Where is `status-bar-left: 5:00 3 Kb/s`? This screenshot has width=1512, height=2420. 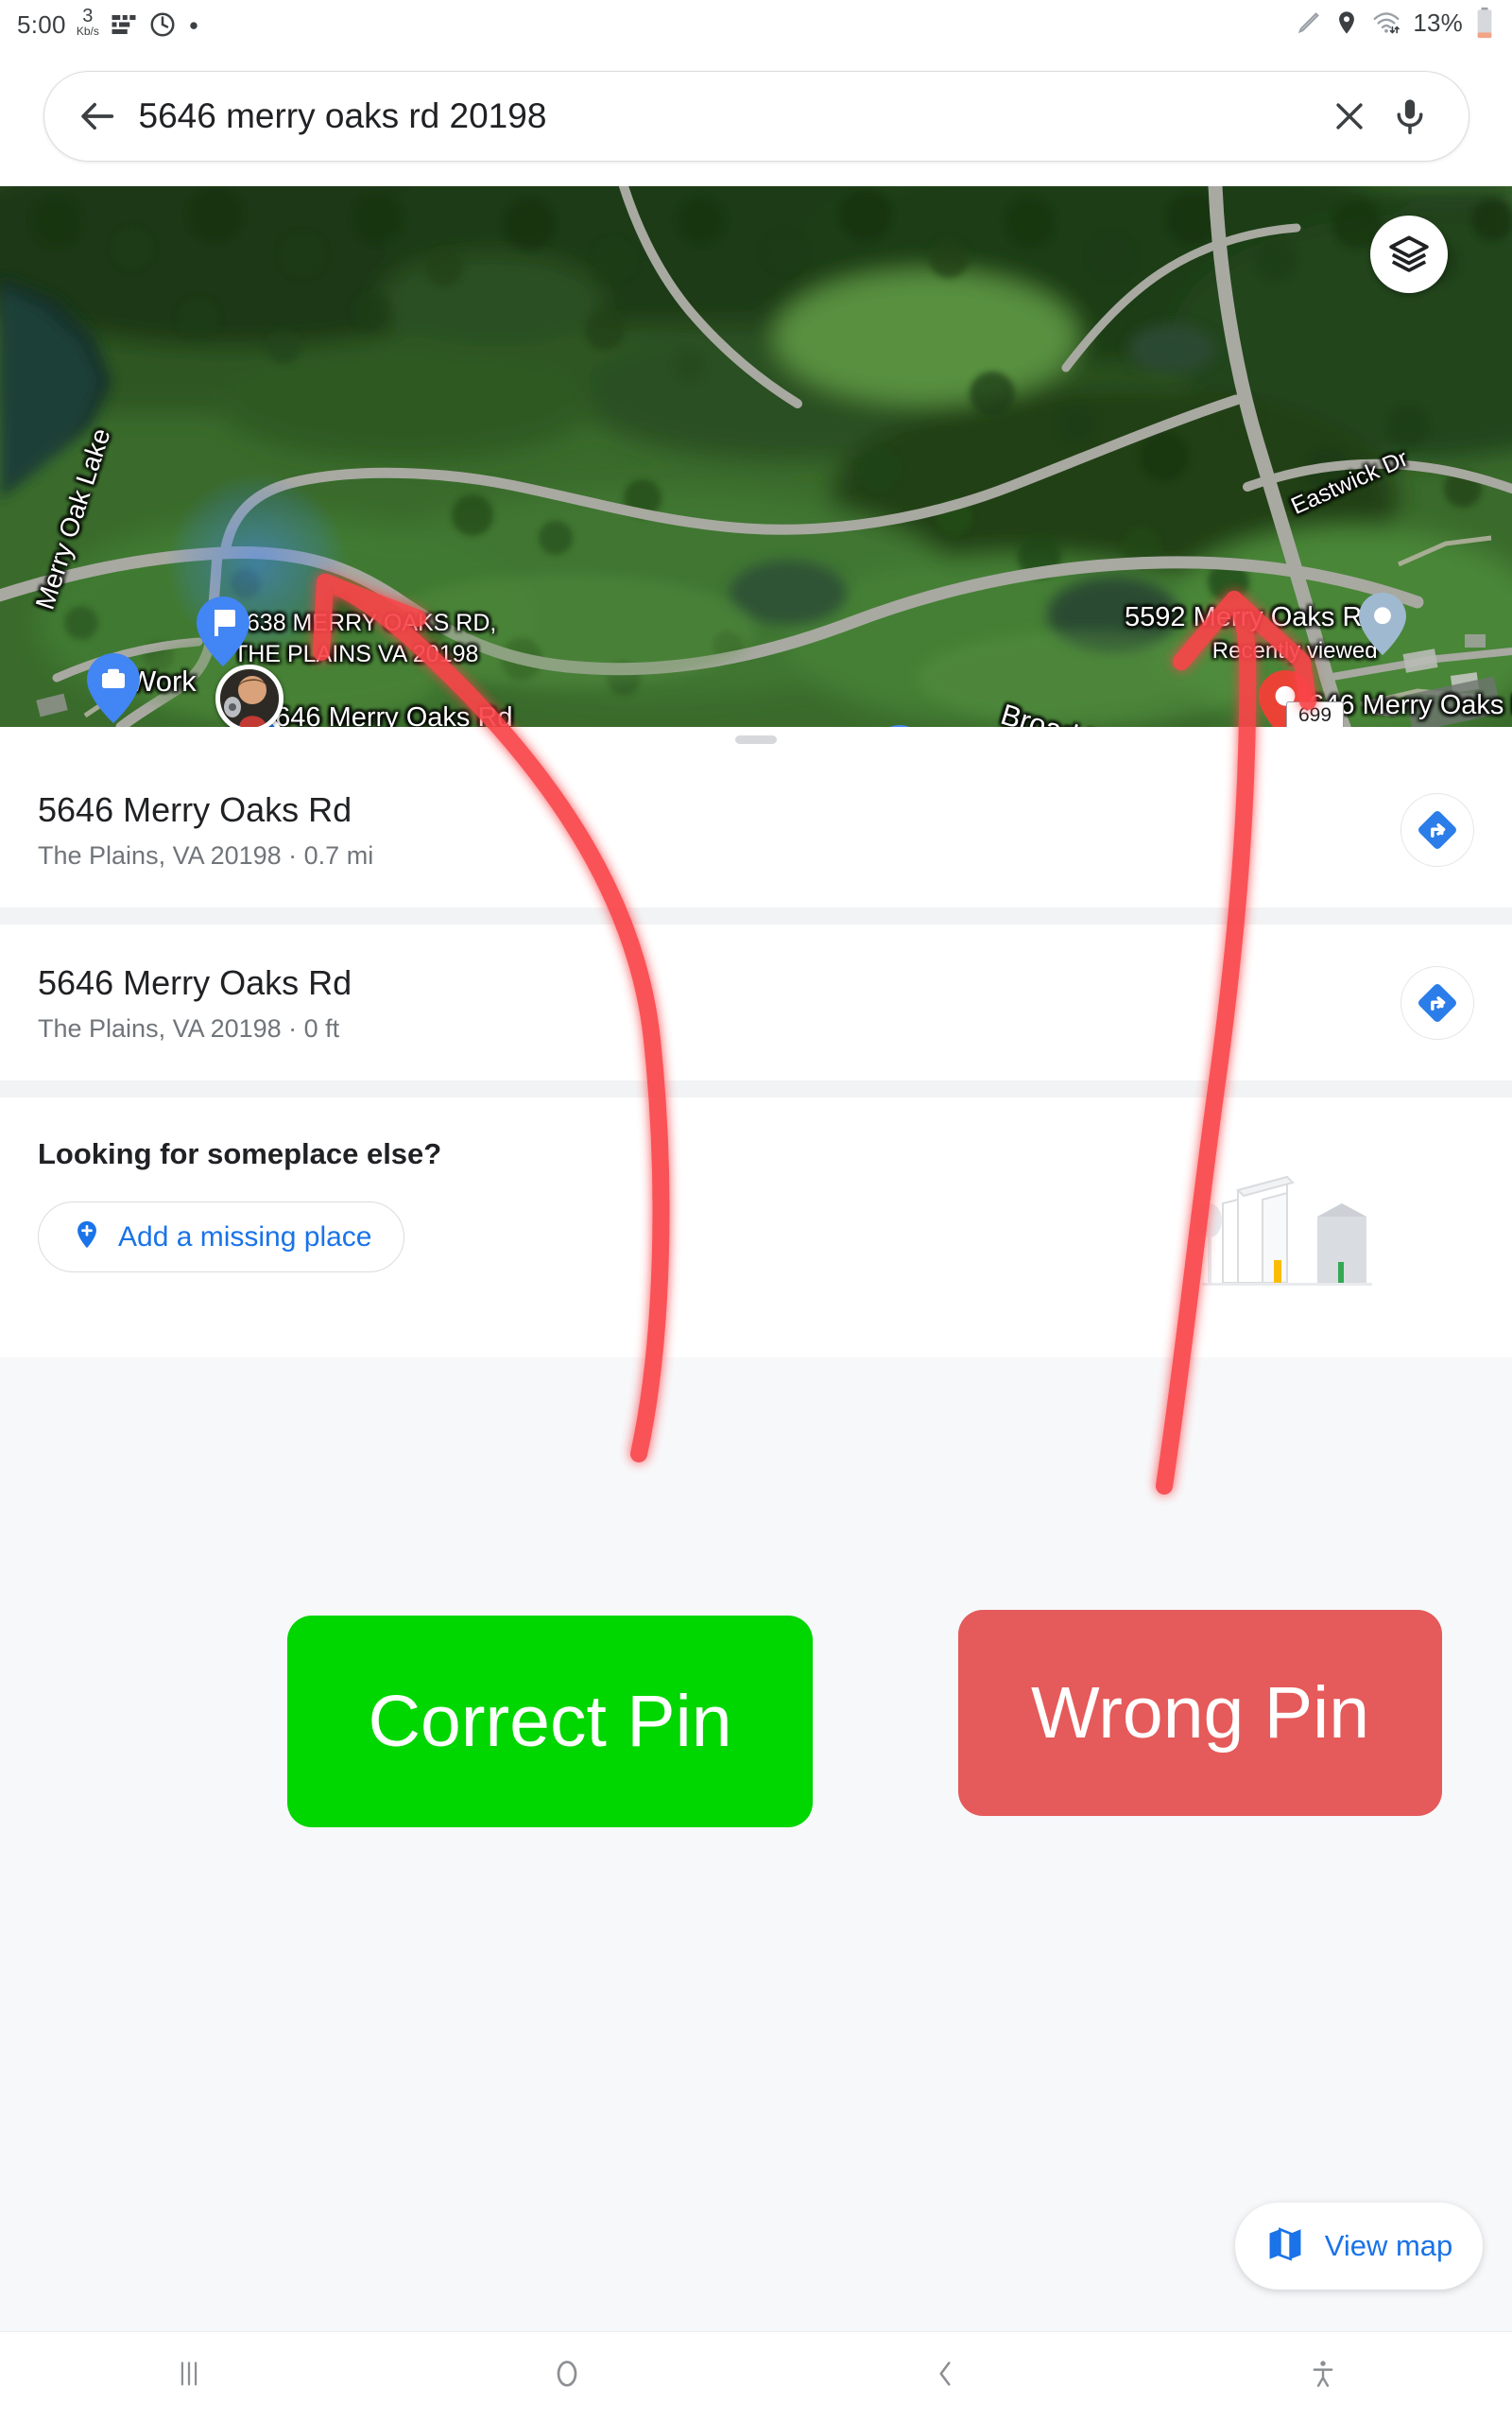
status-bar-left: 5:00 3 Kb/s is located at coordinates (108, 23).